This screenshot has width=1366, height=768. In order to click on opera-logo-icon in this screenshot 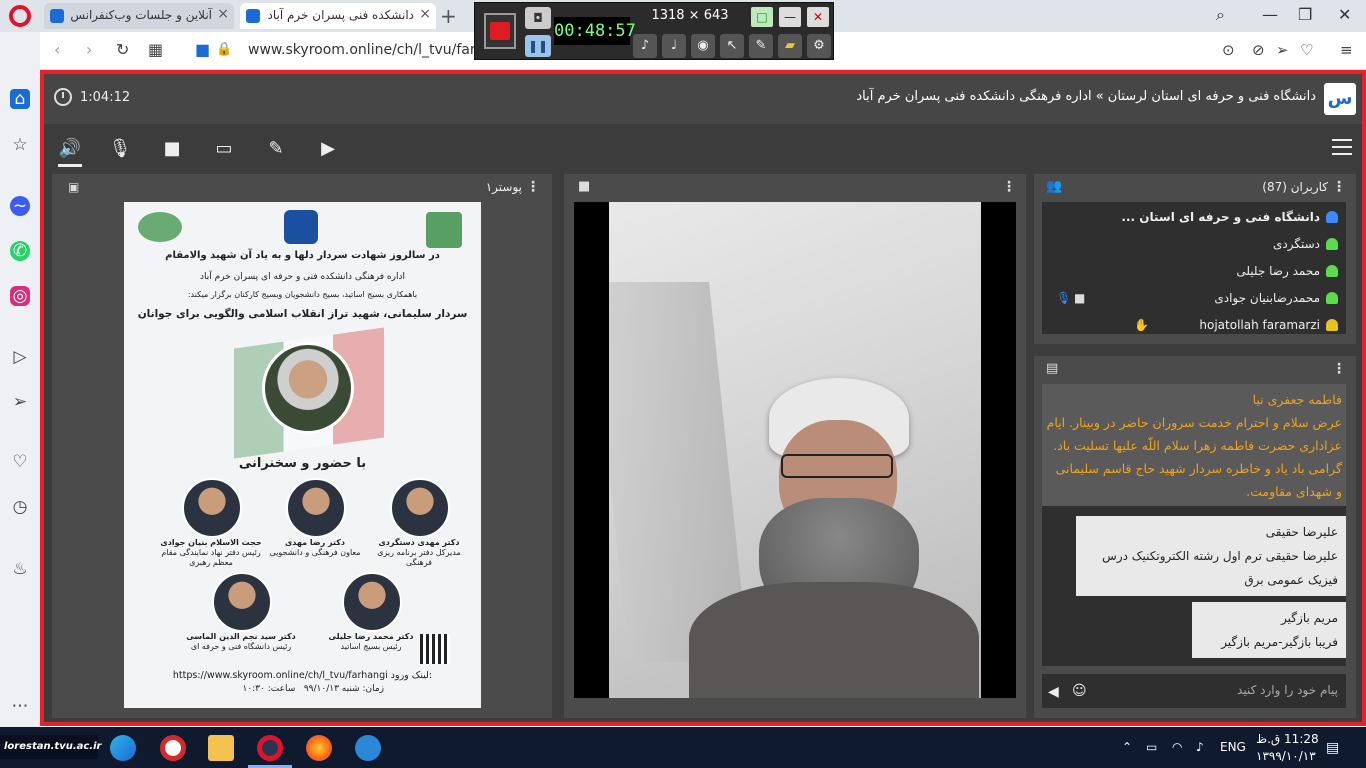, I will do `click(20, 16)`.